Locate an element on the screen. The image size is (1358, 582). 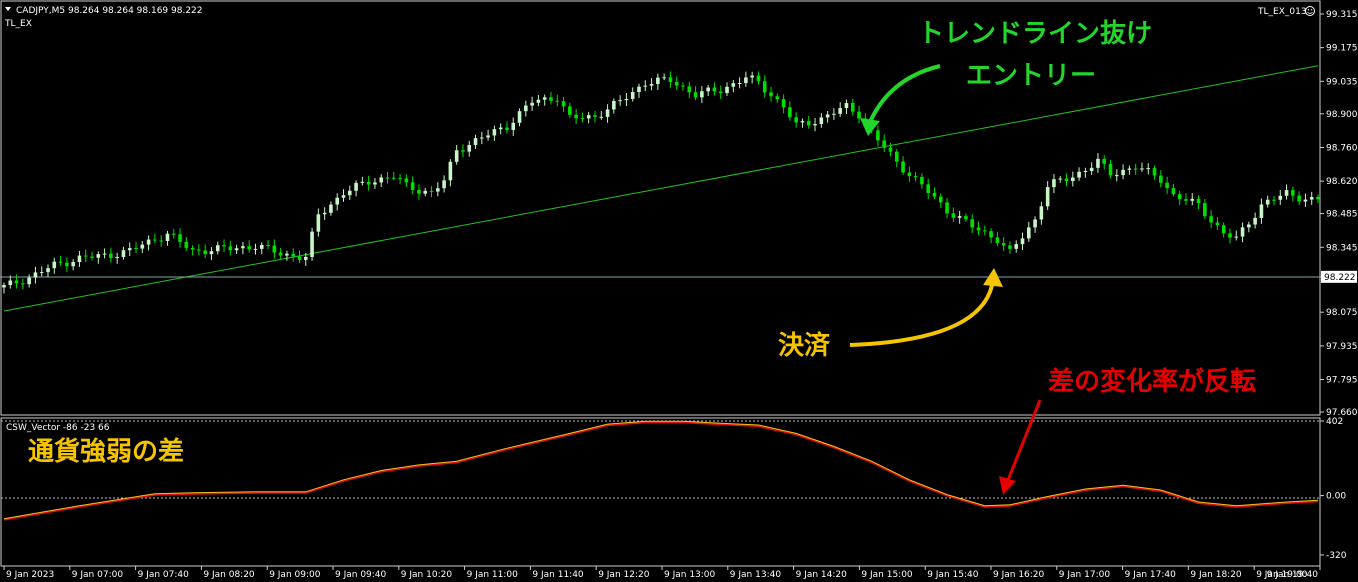
price-tick-label: 98.075 is located at coordinates (1342, 313).